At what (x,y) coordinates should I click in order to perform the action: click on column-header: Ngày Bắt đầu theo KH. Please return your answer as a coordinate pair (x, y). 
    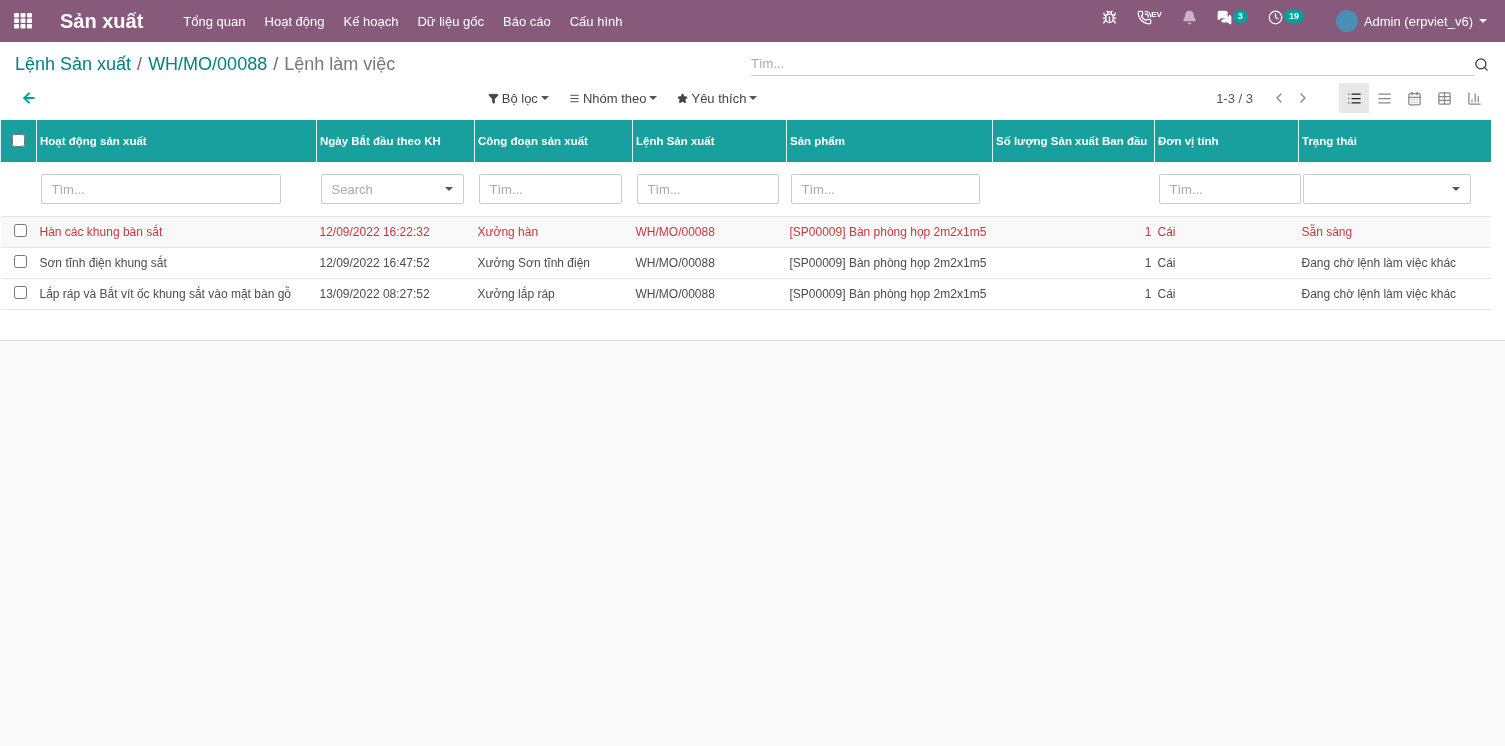
    Looking at the image, I should click on (395, 141).